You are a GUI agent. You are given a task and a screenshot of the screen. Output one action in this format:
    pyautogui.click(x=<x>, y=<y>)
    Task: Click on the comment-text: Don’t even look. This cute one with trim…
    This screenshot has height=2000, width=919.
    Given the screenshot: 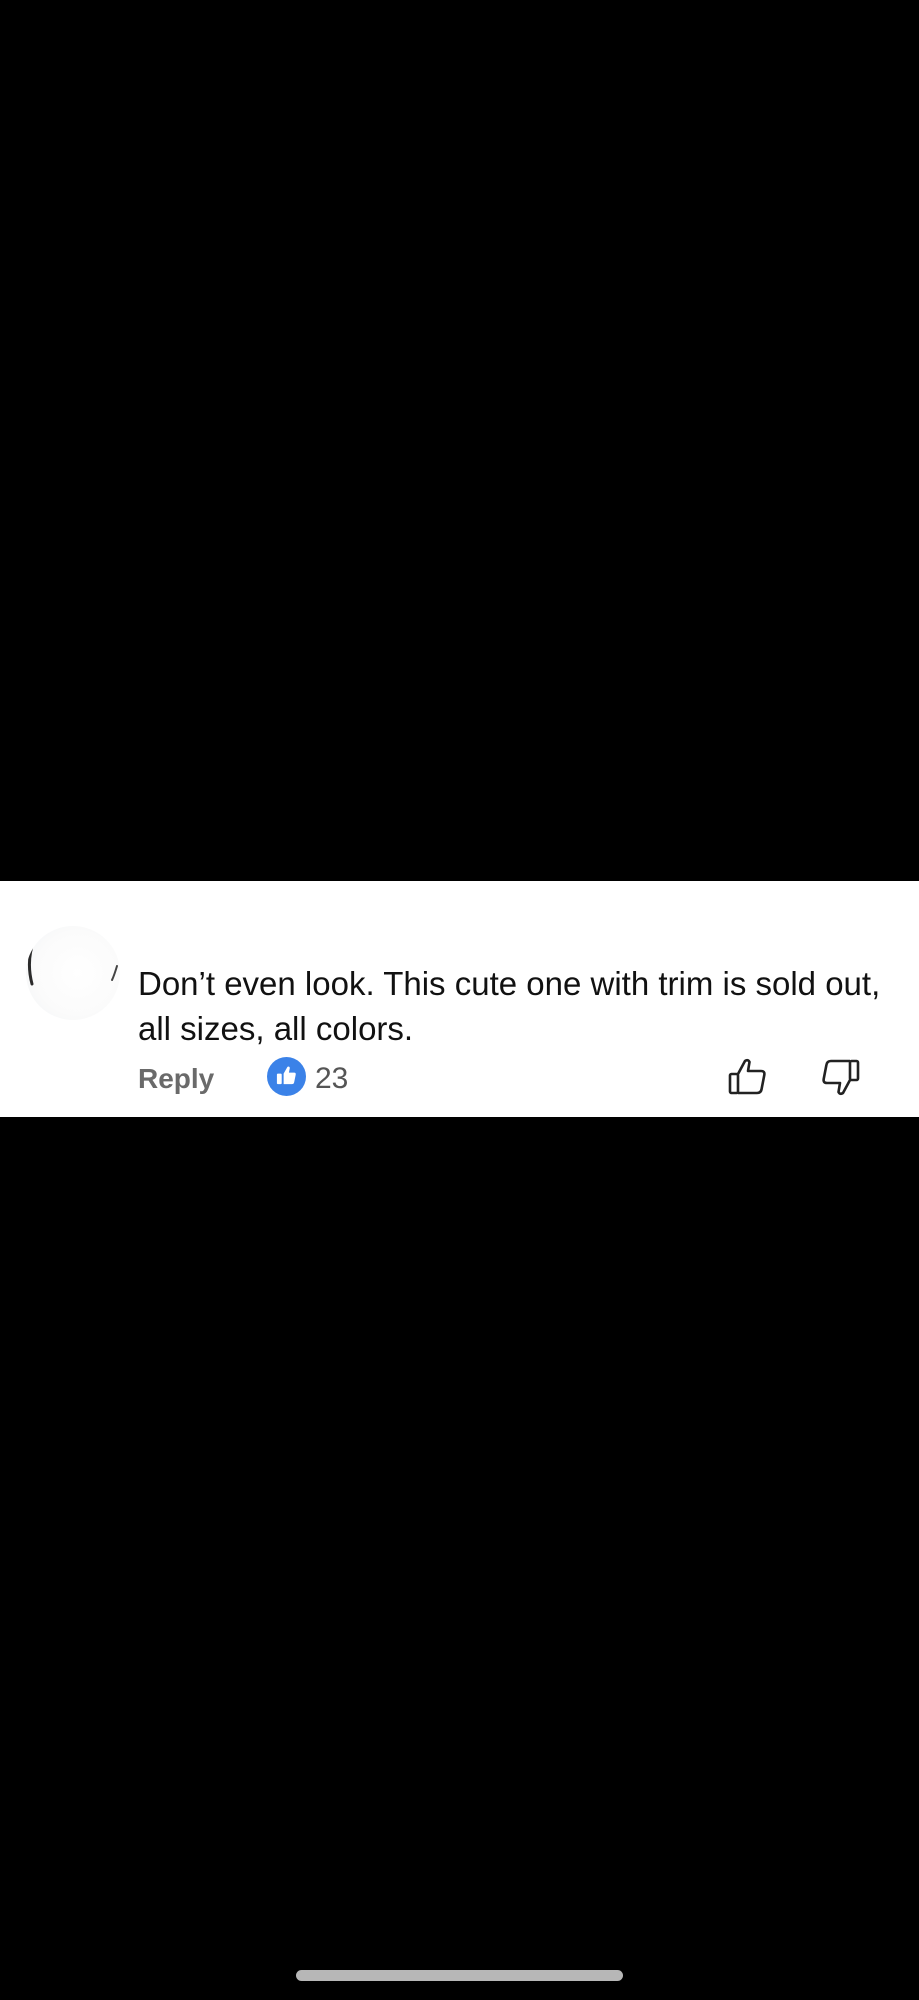 What is the action you would take?
    pyautogui.click(x=509, y=1006)
    